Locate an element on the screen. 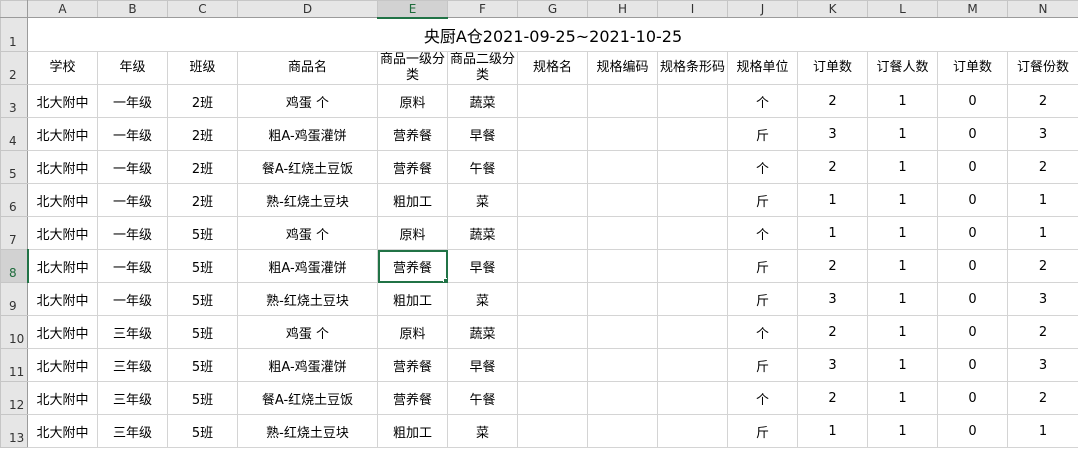  column-title-cell: 班级 is located at coordinates (202, 68).